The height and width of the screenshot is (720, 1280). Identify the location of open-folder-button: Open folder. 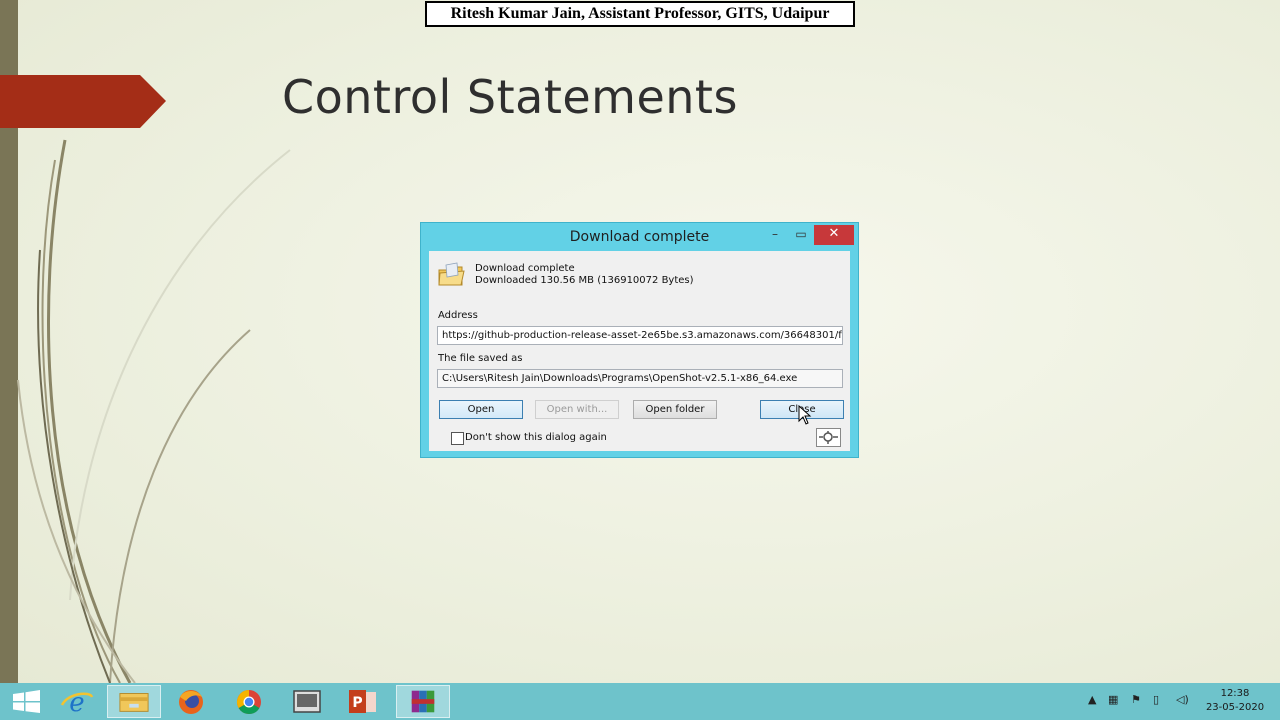
(675, 409).